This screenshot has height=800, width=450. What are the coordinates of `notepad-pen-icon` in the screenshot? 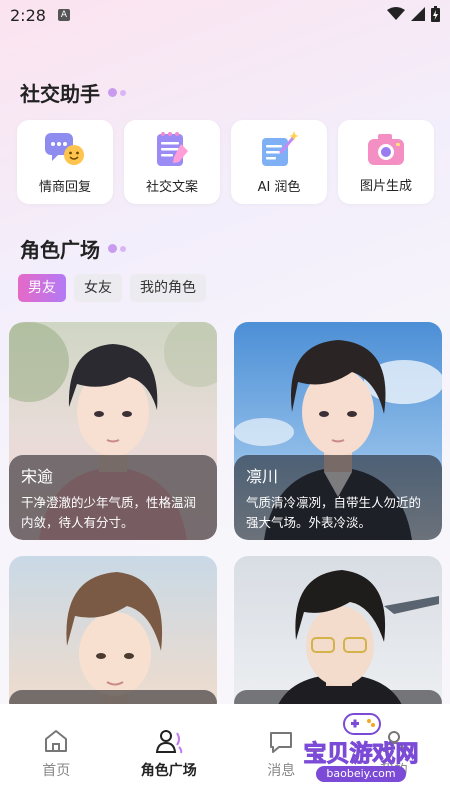 It's located at (172, 148).